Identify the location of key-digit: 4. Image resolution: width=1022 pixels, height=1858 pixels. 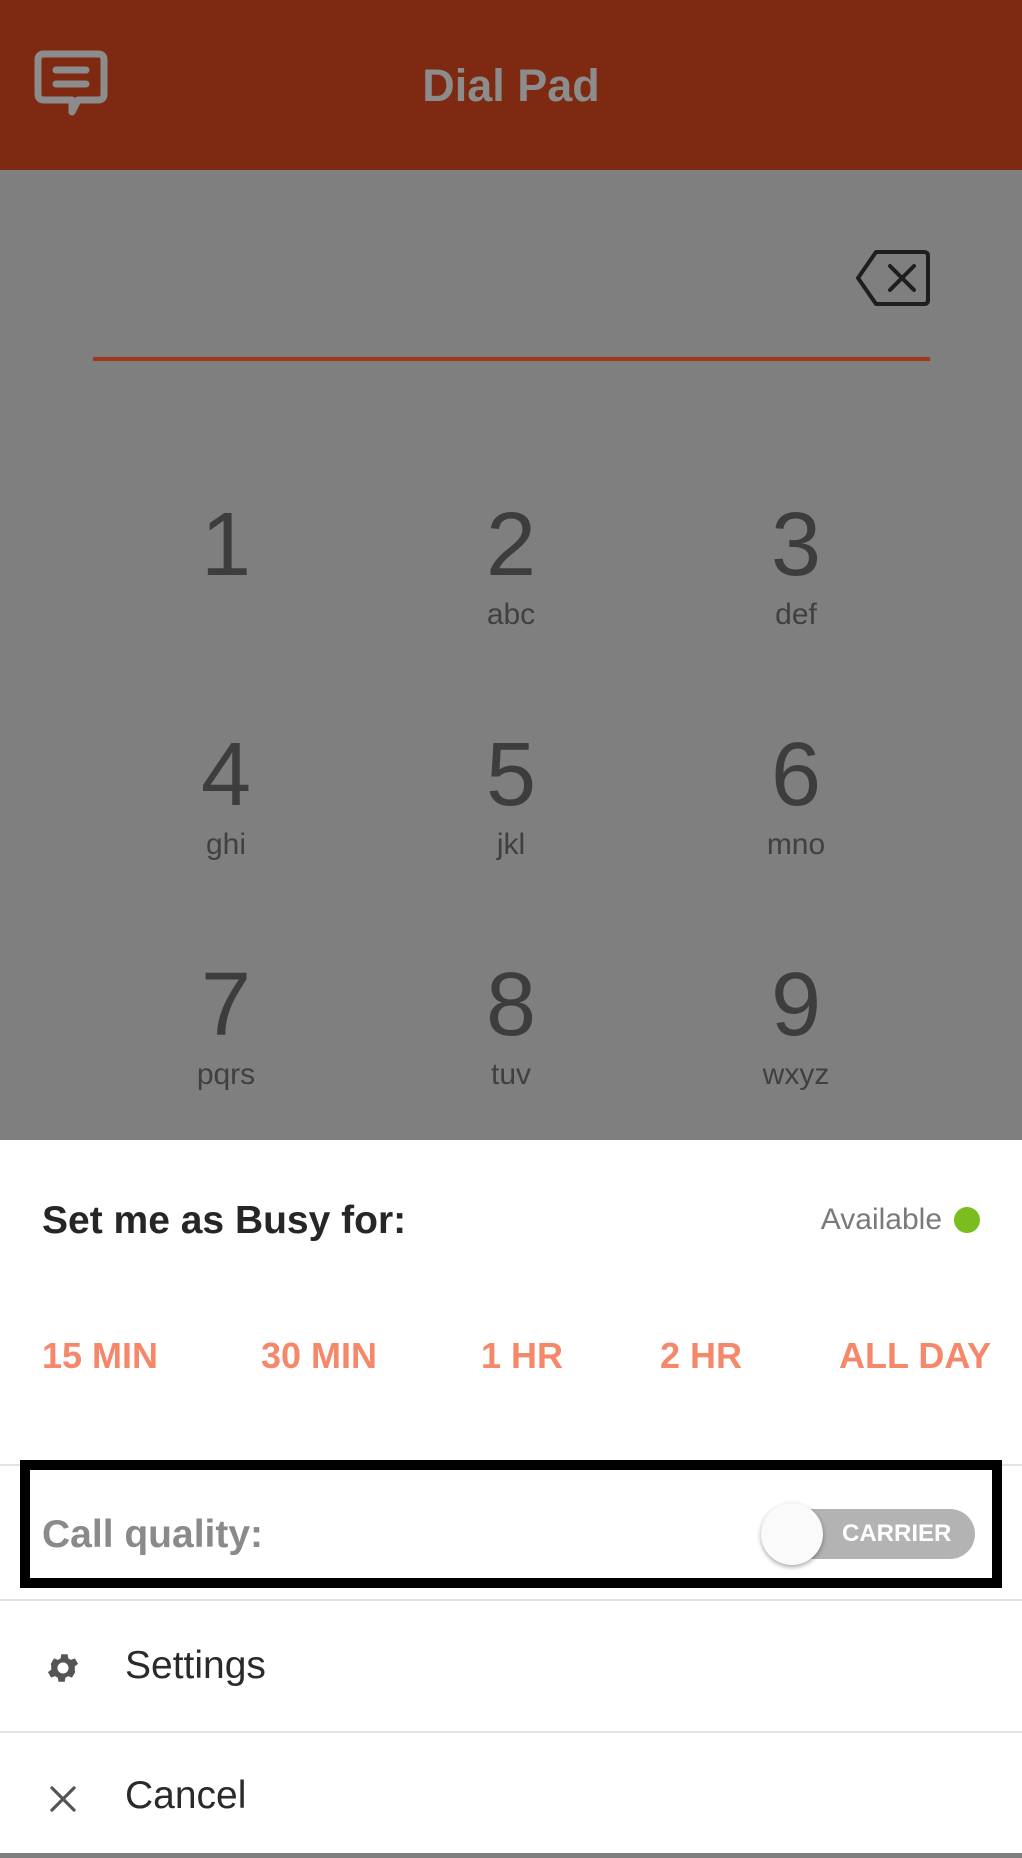
(226, 775).